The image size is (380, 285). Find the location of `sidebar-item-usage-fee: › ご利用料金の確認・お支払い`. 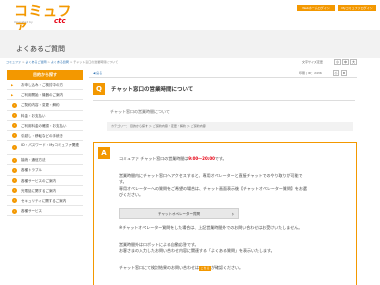

sidebar-item-usage-fee: › ご利用料金の確認・お支払い is located at coordinates (45, 126).